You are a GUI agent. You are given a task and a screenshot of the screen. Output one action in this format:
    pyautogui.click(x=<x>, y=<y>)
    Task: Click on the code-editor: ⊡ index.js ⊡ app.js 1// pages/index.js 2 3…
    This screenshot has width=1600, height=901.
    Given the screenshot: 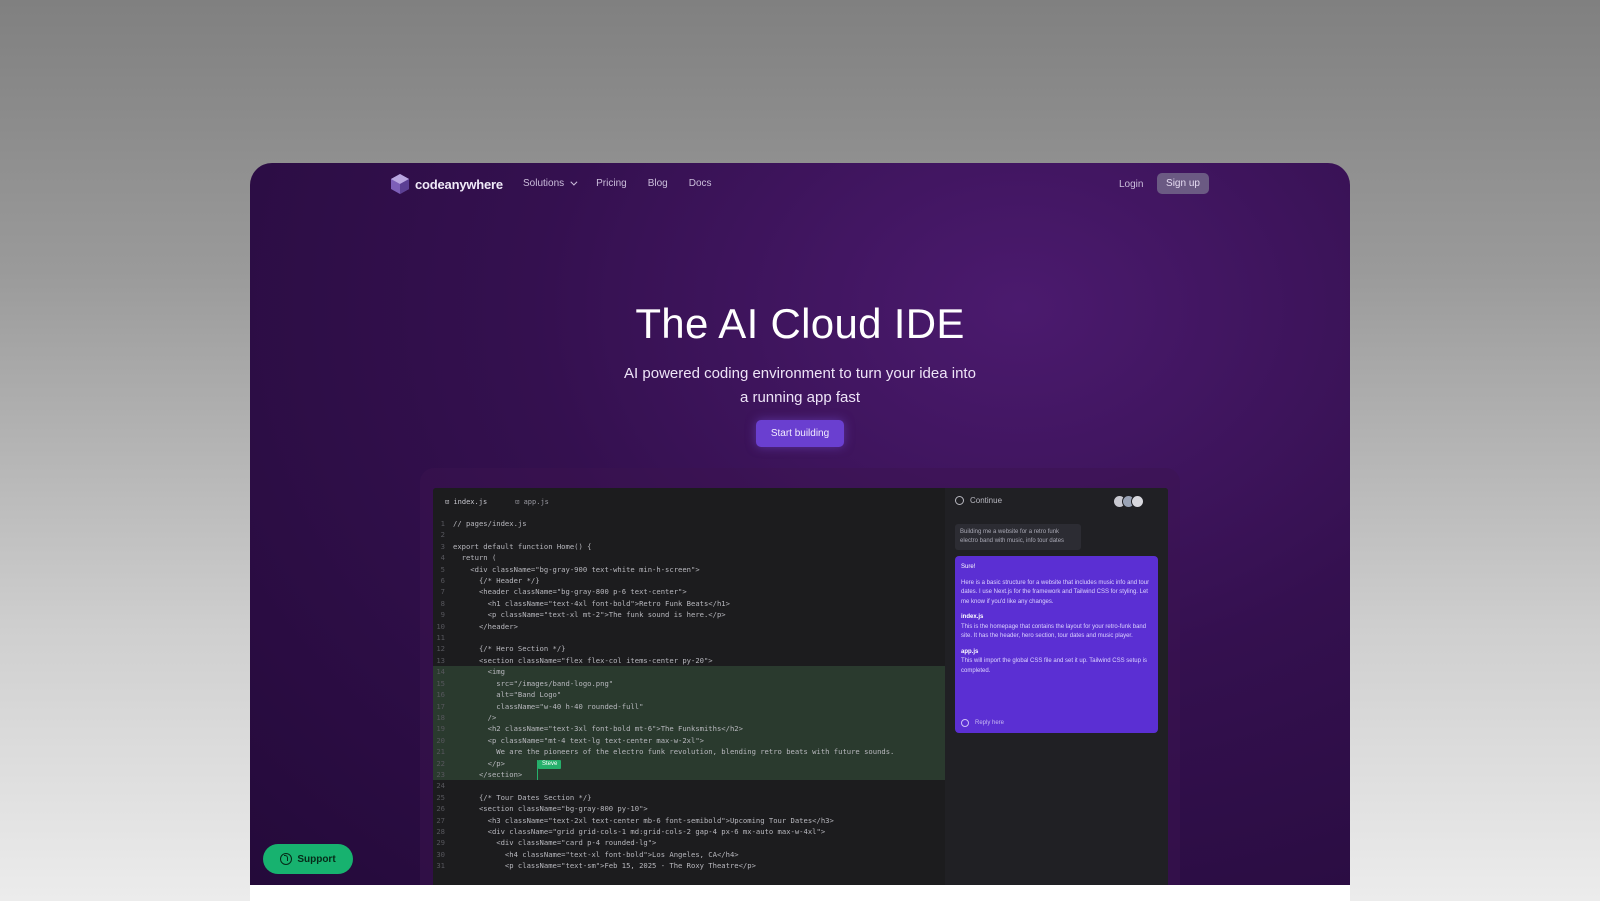 What is the action you would take?
    pyautogui.click(x=689, y=686)
    